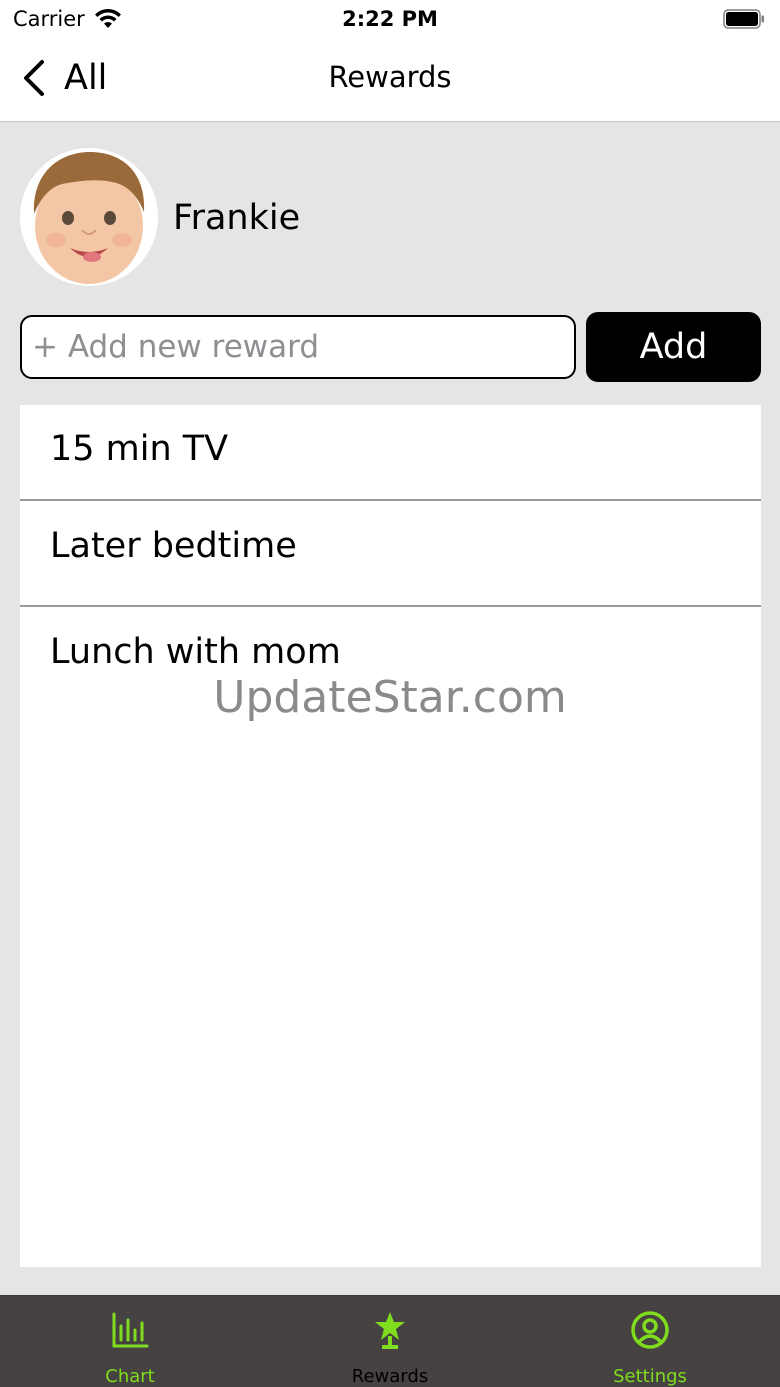 The width and height of the screenshot is (780, 1387). I want to click on tab-label: Chart, so click(130, 1376).